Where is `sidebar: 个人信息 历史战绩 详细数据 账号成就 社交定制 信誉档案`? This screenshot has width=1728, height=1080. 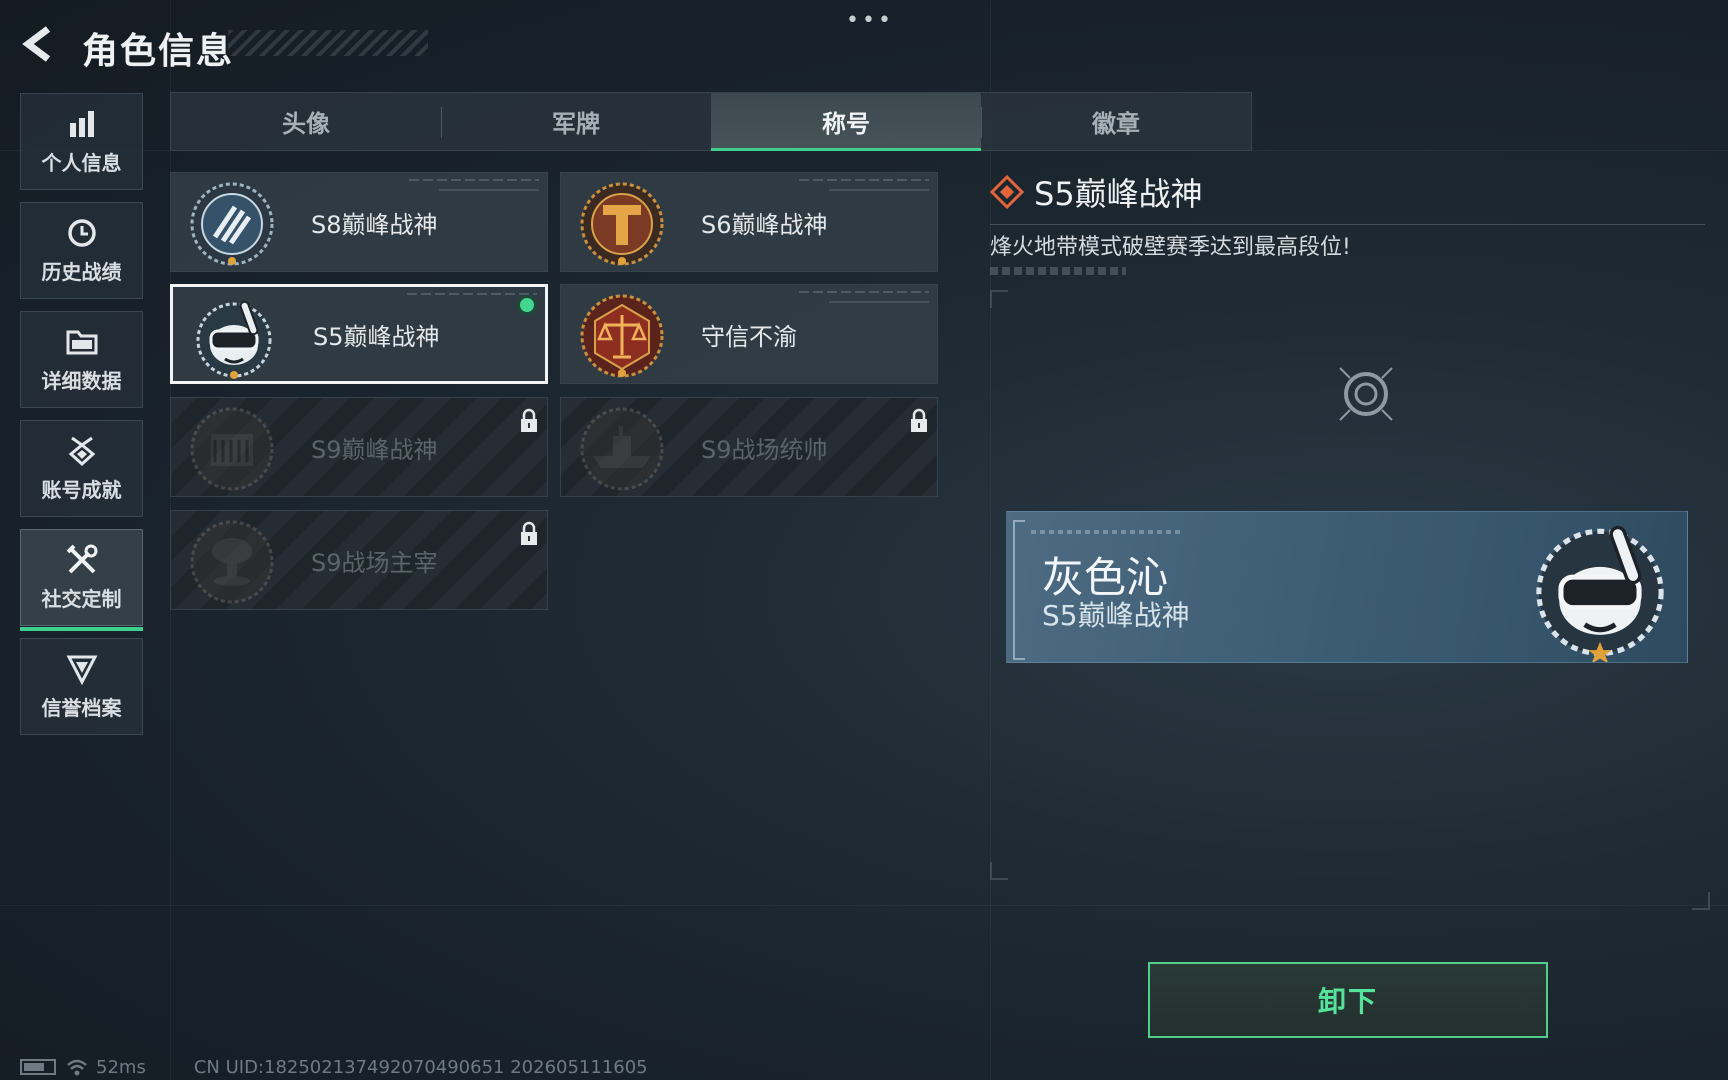 sidebar: 个人信息 历史战绩 详细数据 账号成就 社交定制 信誉档案 is located at coordinates (81, 420).